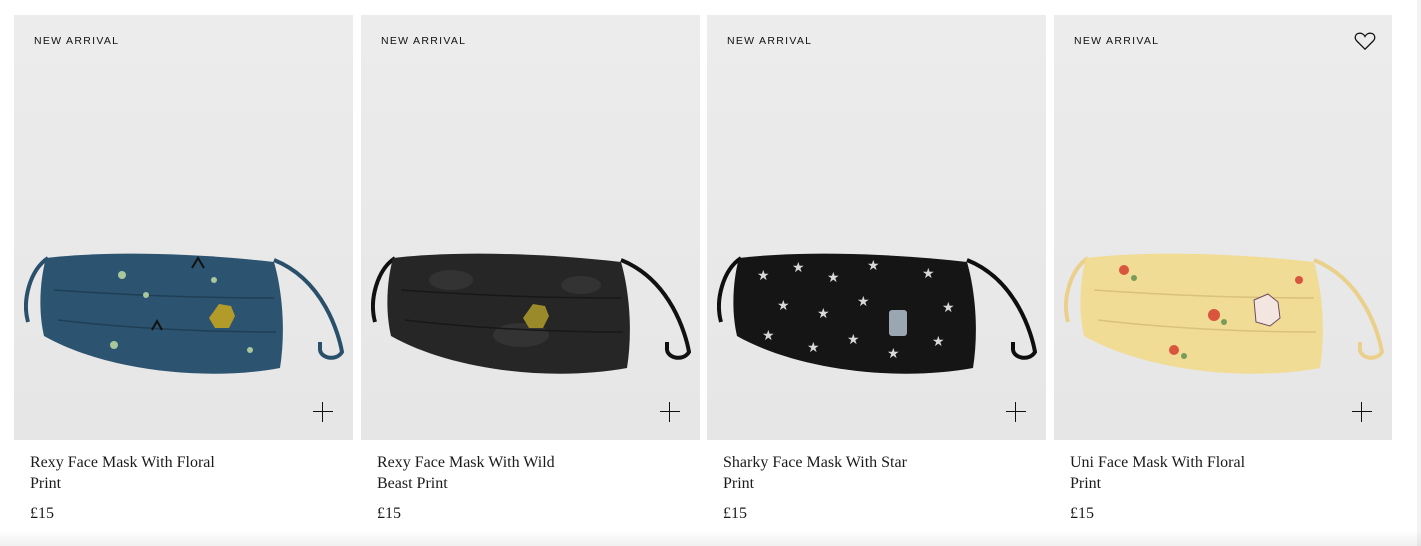 Image resolution: width=1421 pixels, height=546 pixels. What do you see at coordinates (828, 473) in the screenshot?
I see `product-name: Sharky Face Mask With Star Print` at bounding box center [828, 473].